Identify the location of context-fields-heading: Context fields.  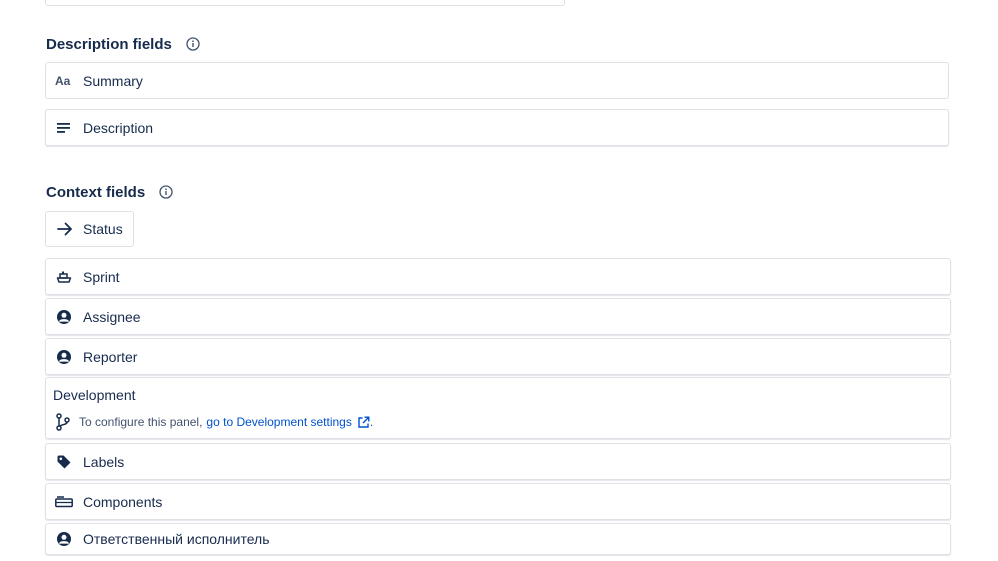
(109, 192).